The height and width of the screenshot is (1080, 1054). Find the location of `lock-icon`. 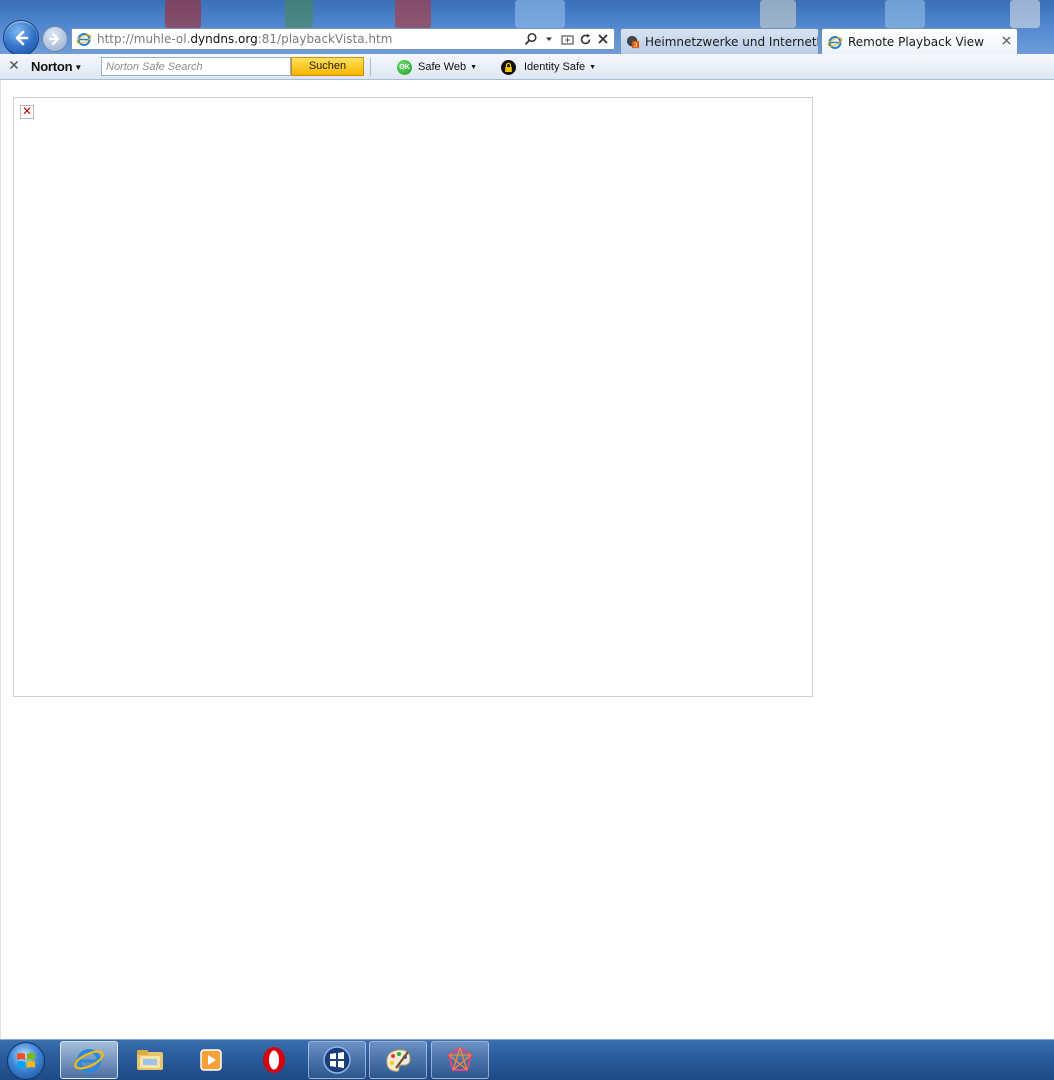

lock-icon is located at coordinates (508, 67).